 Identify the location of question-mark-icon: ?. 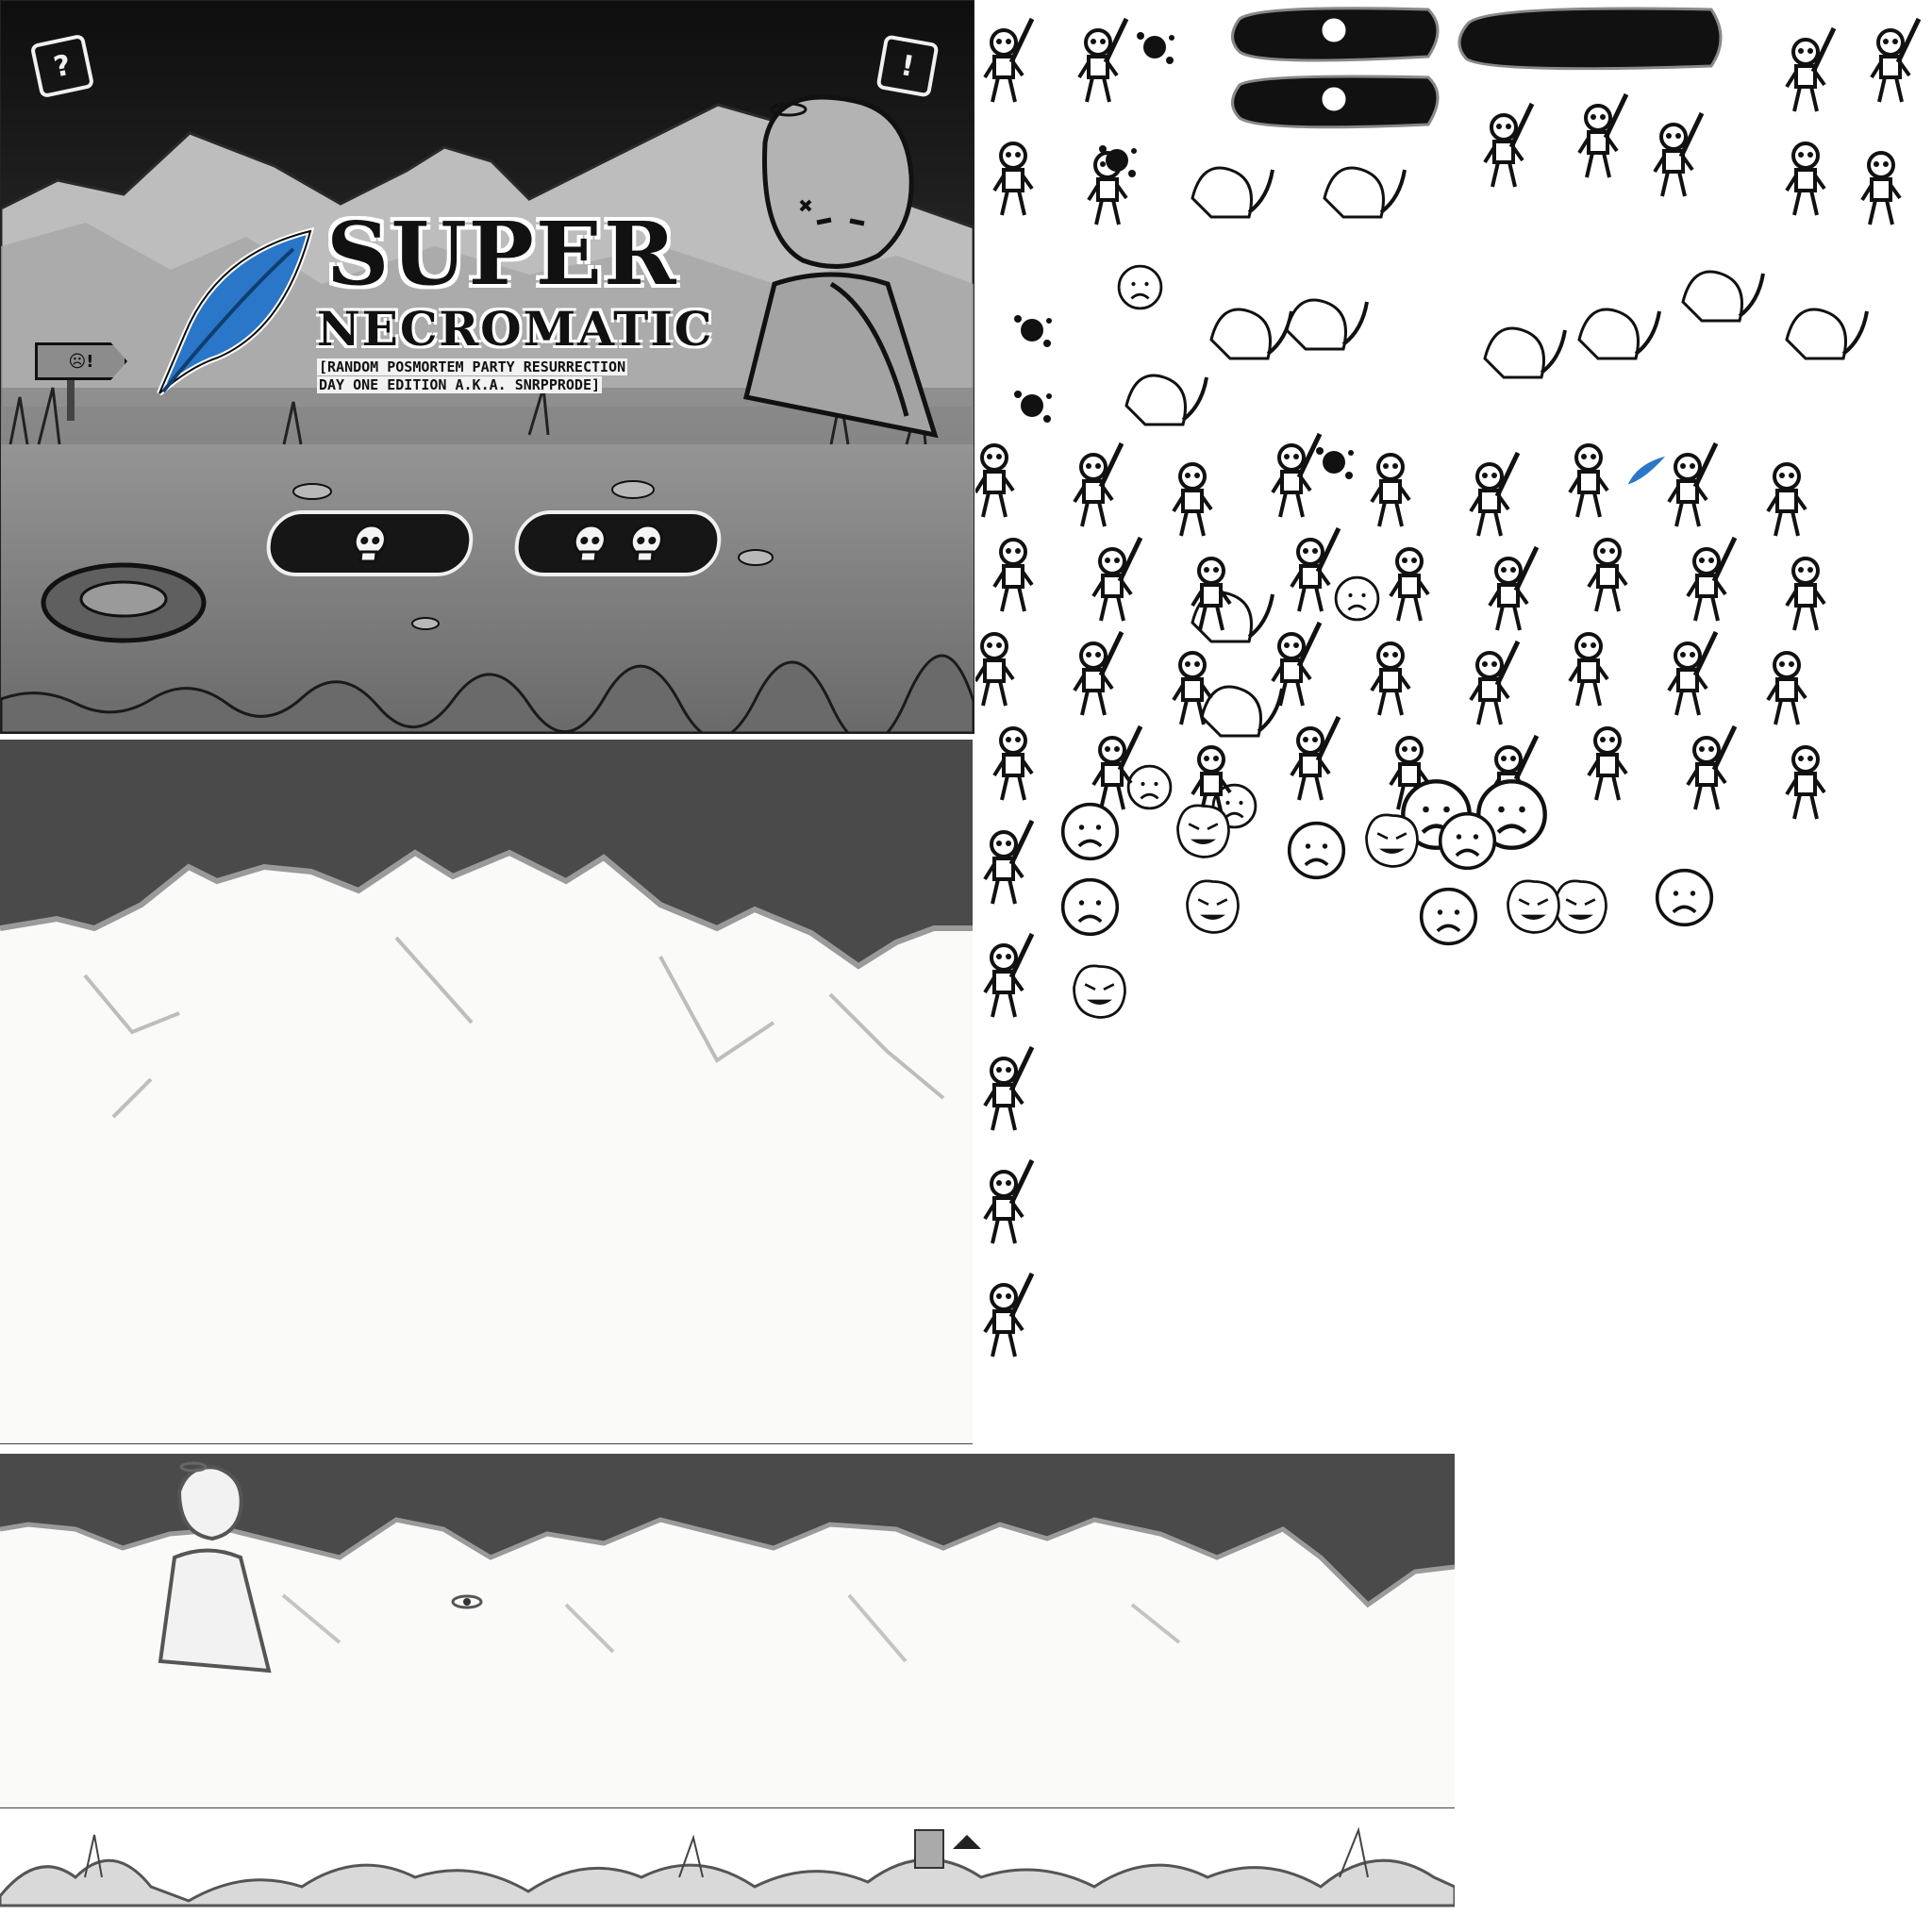
(62, 66).